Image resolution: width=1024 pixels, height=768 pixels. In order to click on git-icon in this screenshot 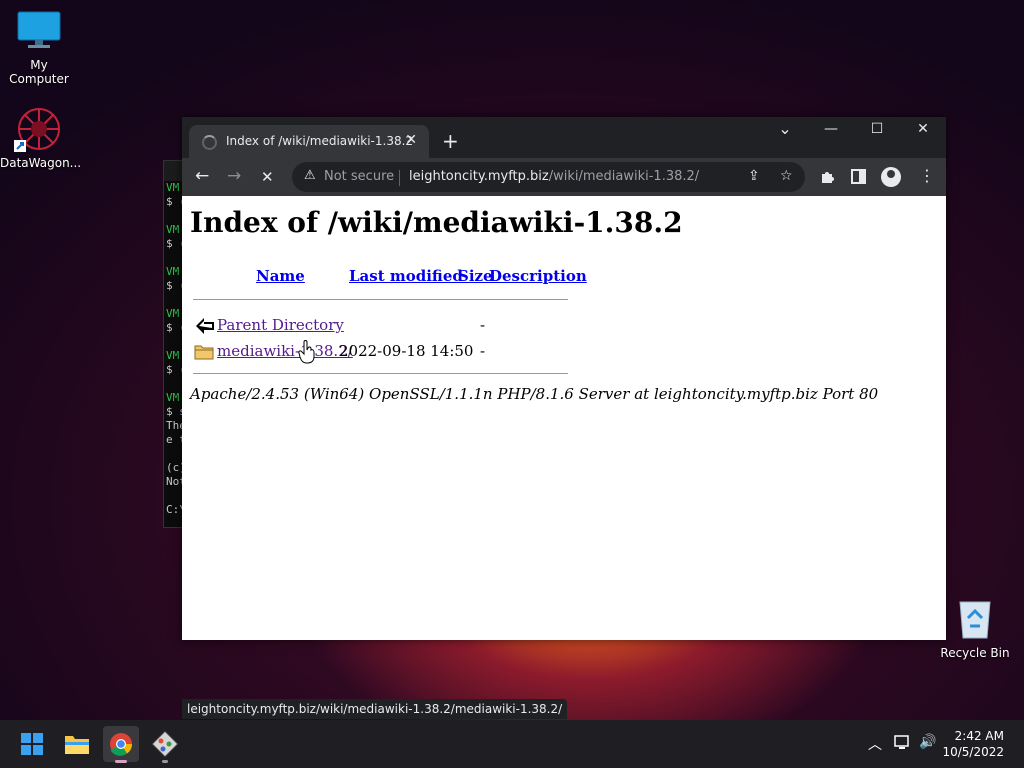, I will do `click(165, 744)`.